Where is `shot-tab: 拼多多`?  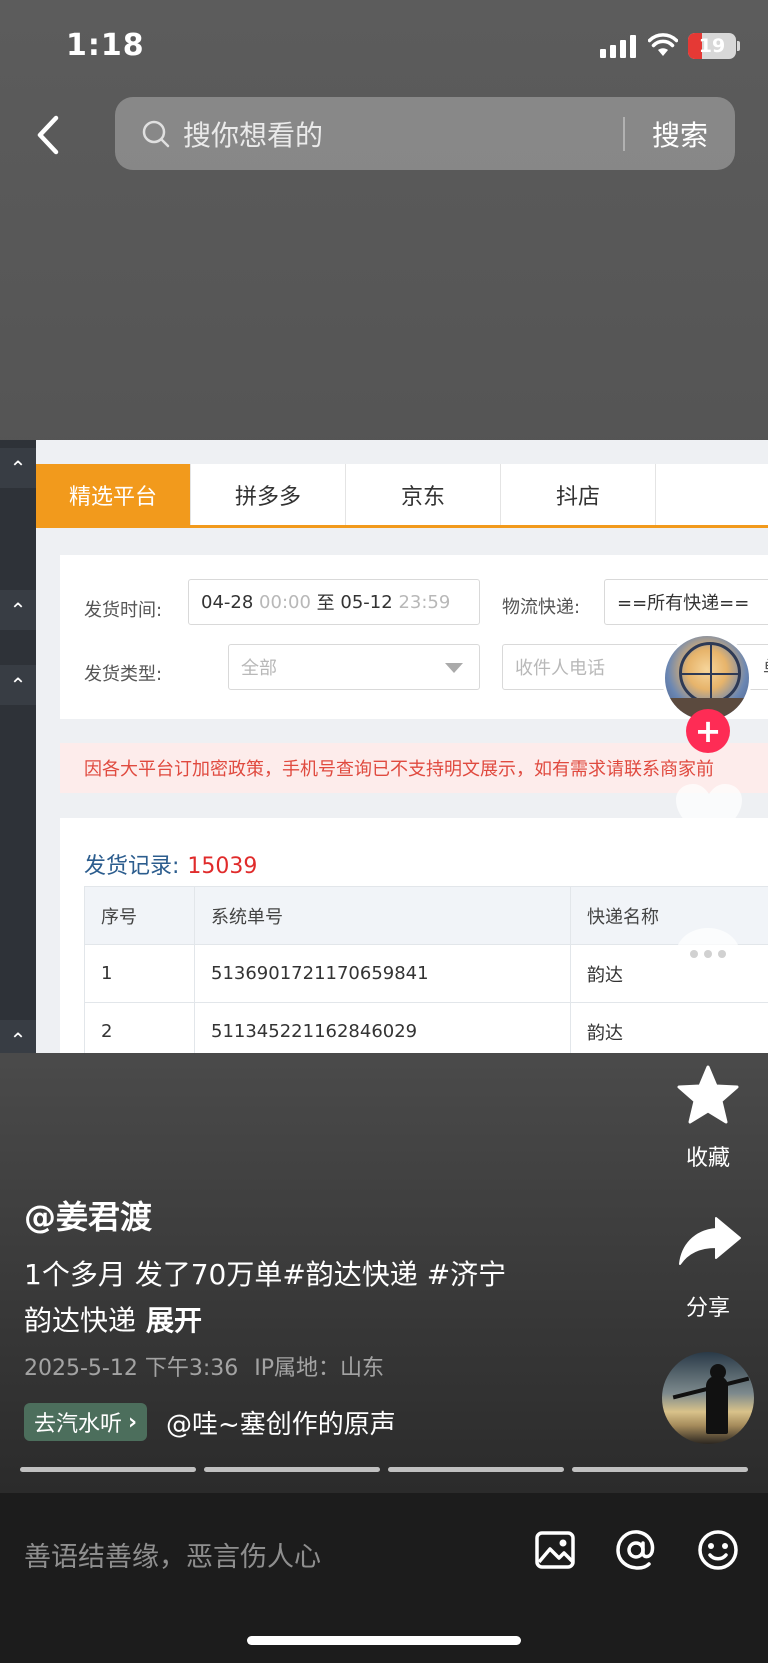 shot-tab: 拼多多 is located at coordinates (268, 494).